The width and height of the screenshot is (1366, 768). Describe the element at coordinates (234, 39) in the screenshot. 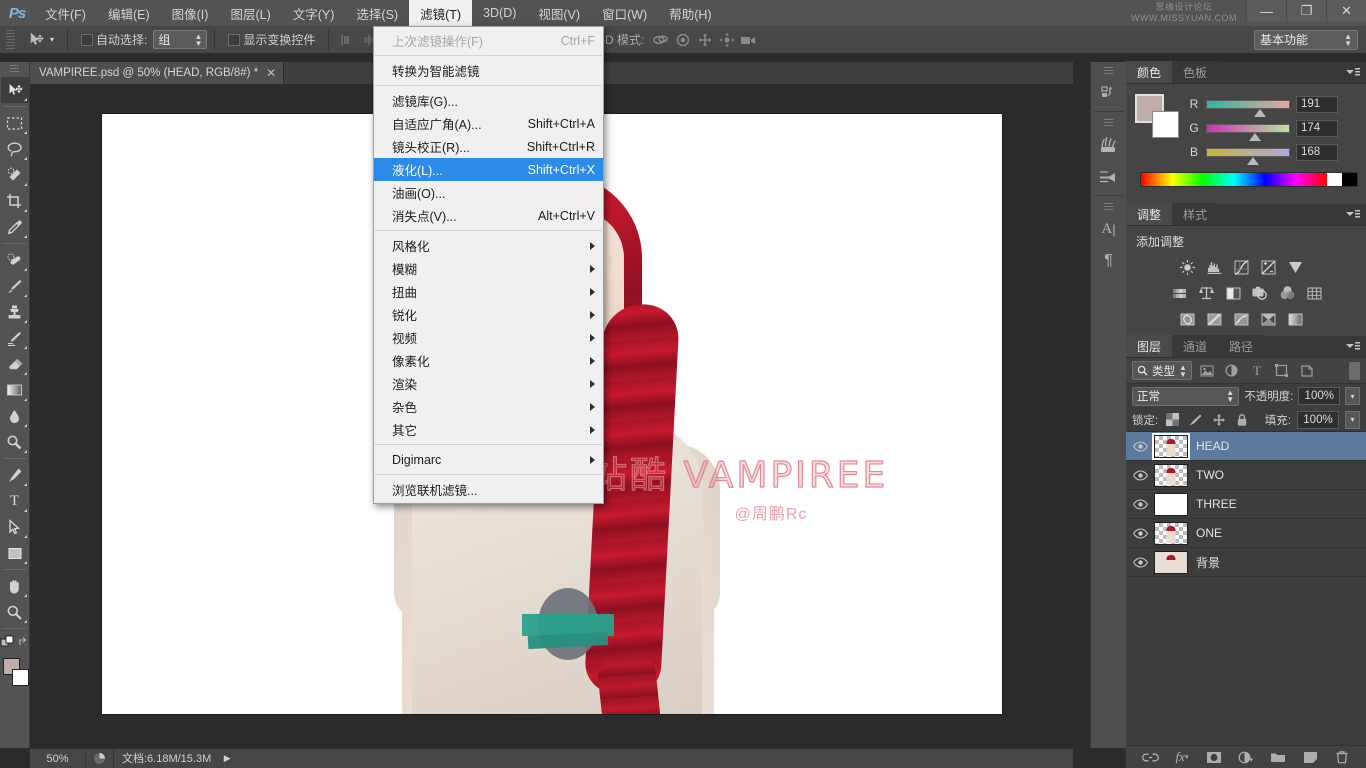

I see `show-transform-checkbox` at that location.